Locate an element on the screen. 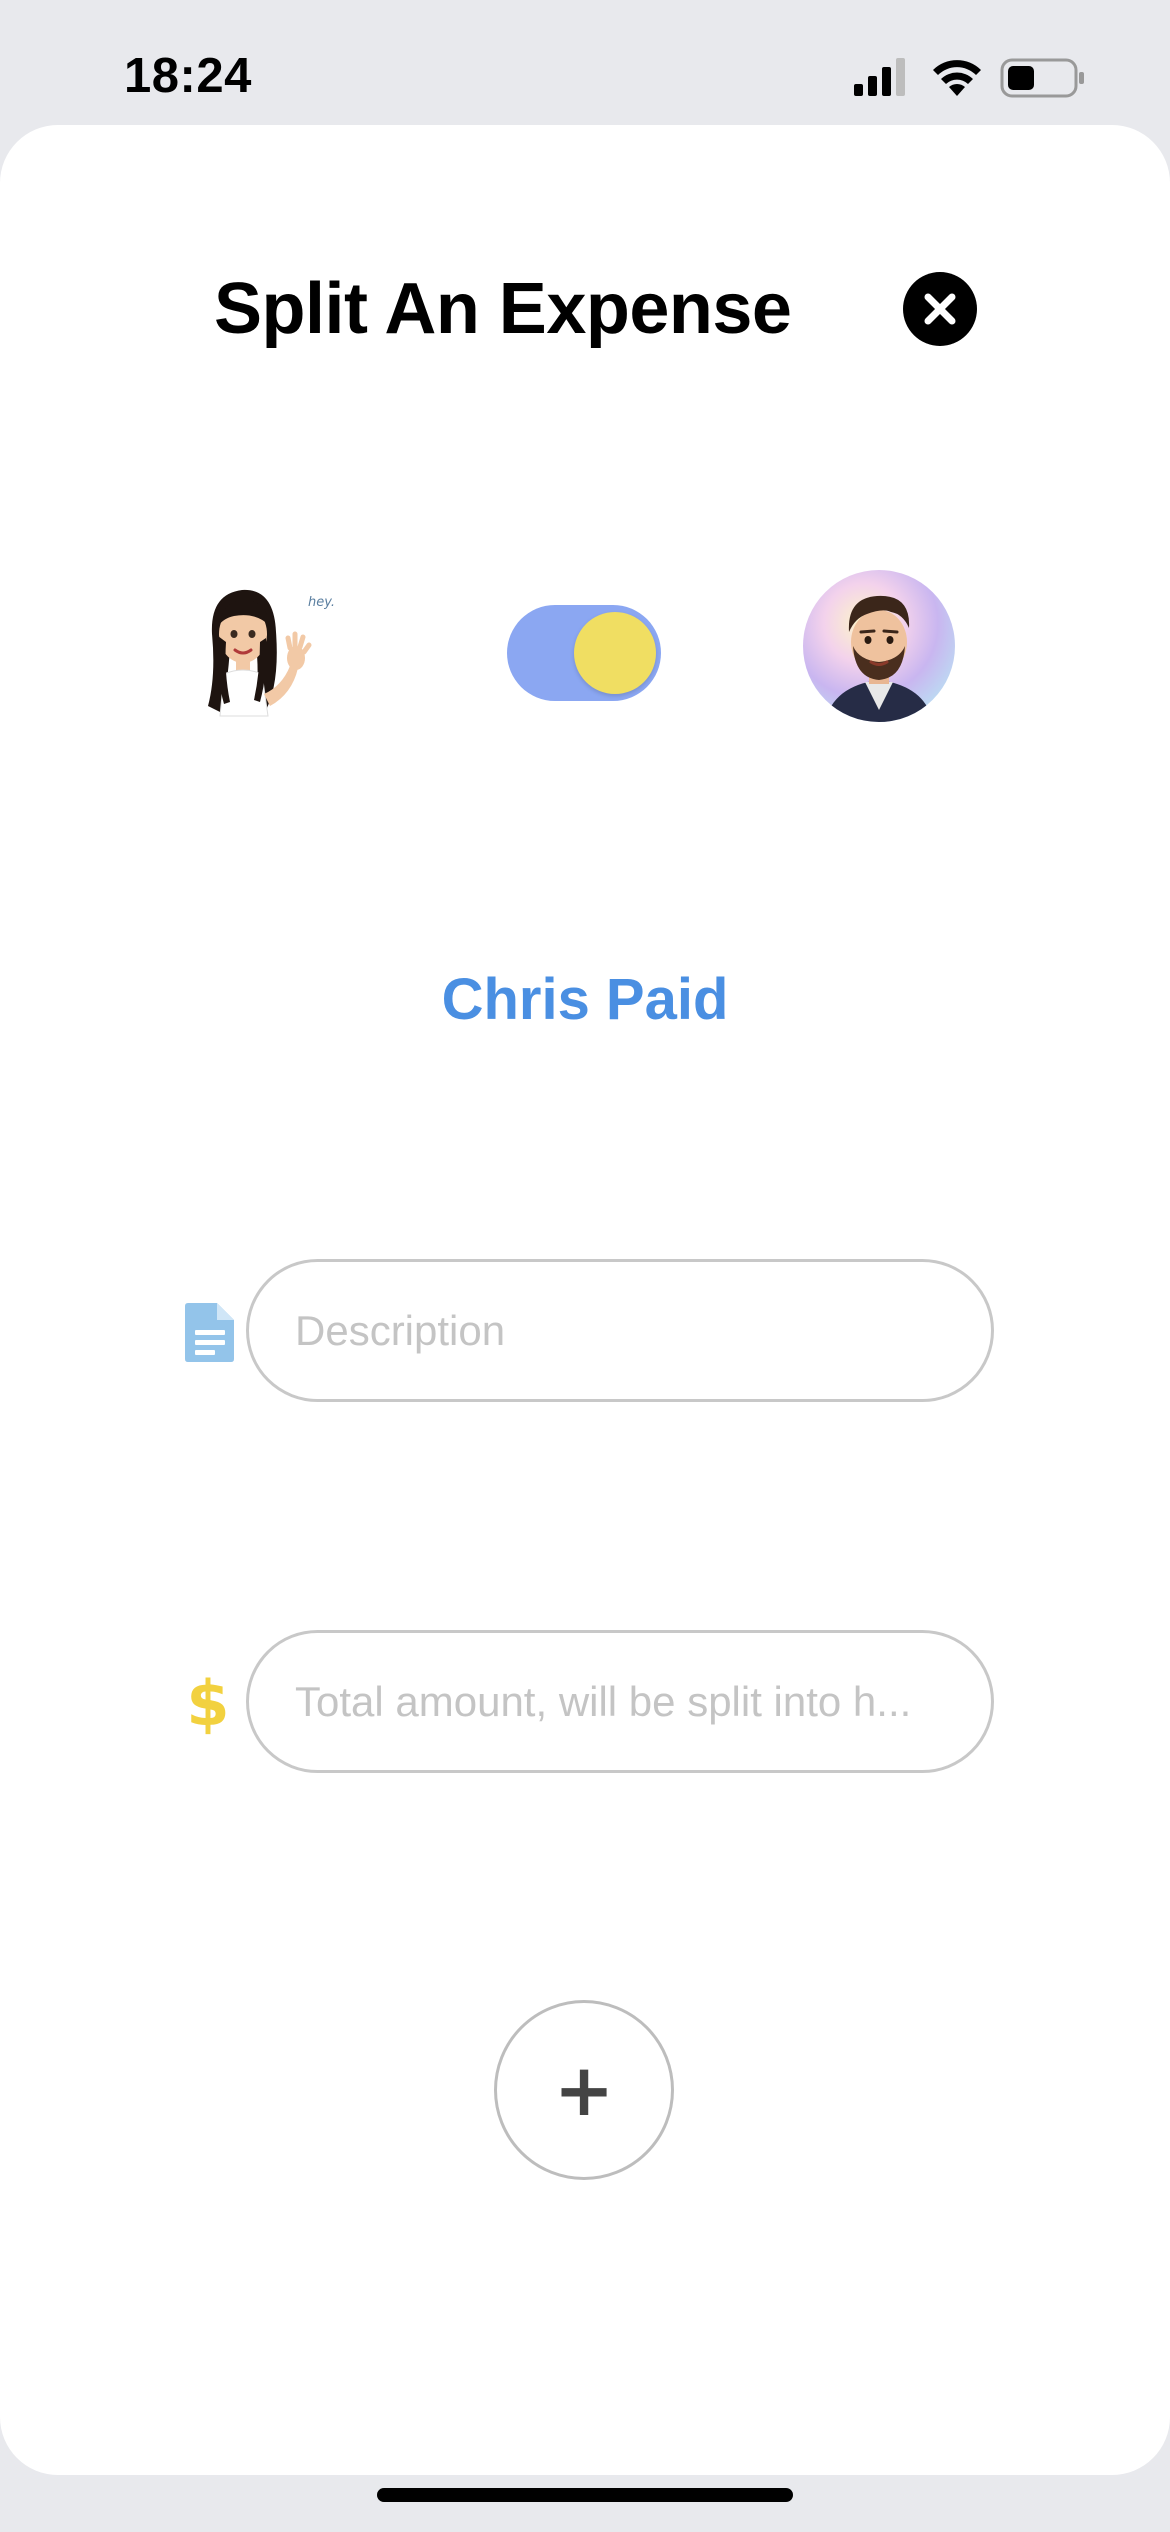 The height and width of the screenshot is (2532, 1170). description-input is located at coordinates (620, 1330).